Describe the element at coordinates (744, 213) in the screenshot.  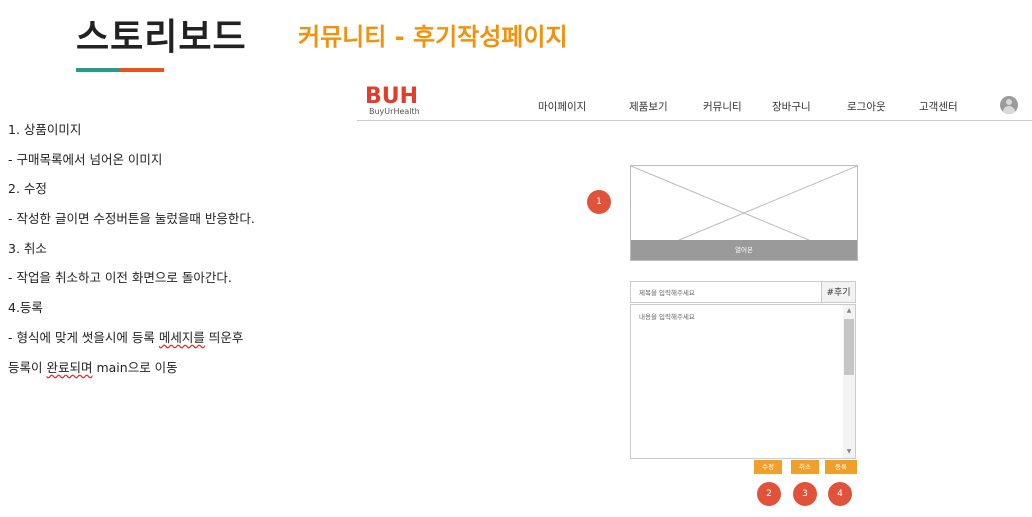
I see `product-image: 열어본` at that location.